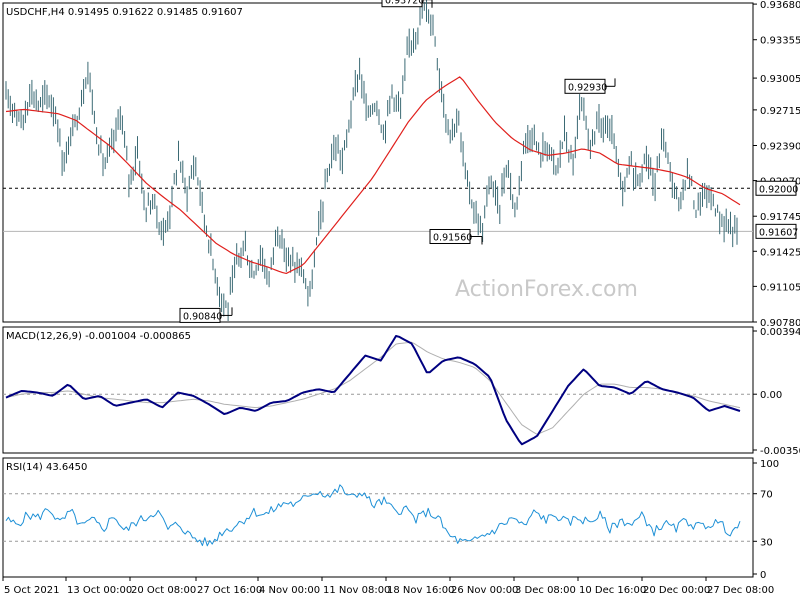 The width and height of the screenshot is (800, 604). What do you see at coordinates (771, 395) in the screenshot?
I see `macd-ytick-label: 0.00` at bounding box center [771, 395].